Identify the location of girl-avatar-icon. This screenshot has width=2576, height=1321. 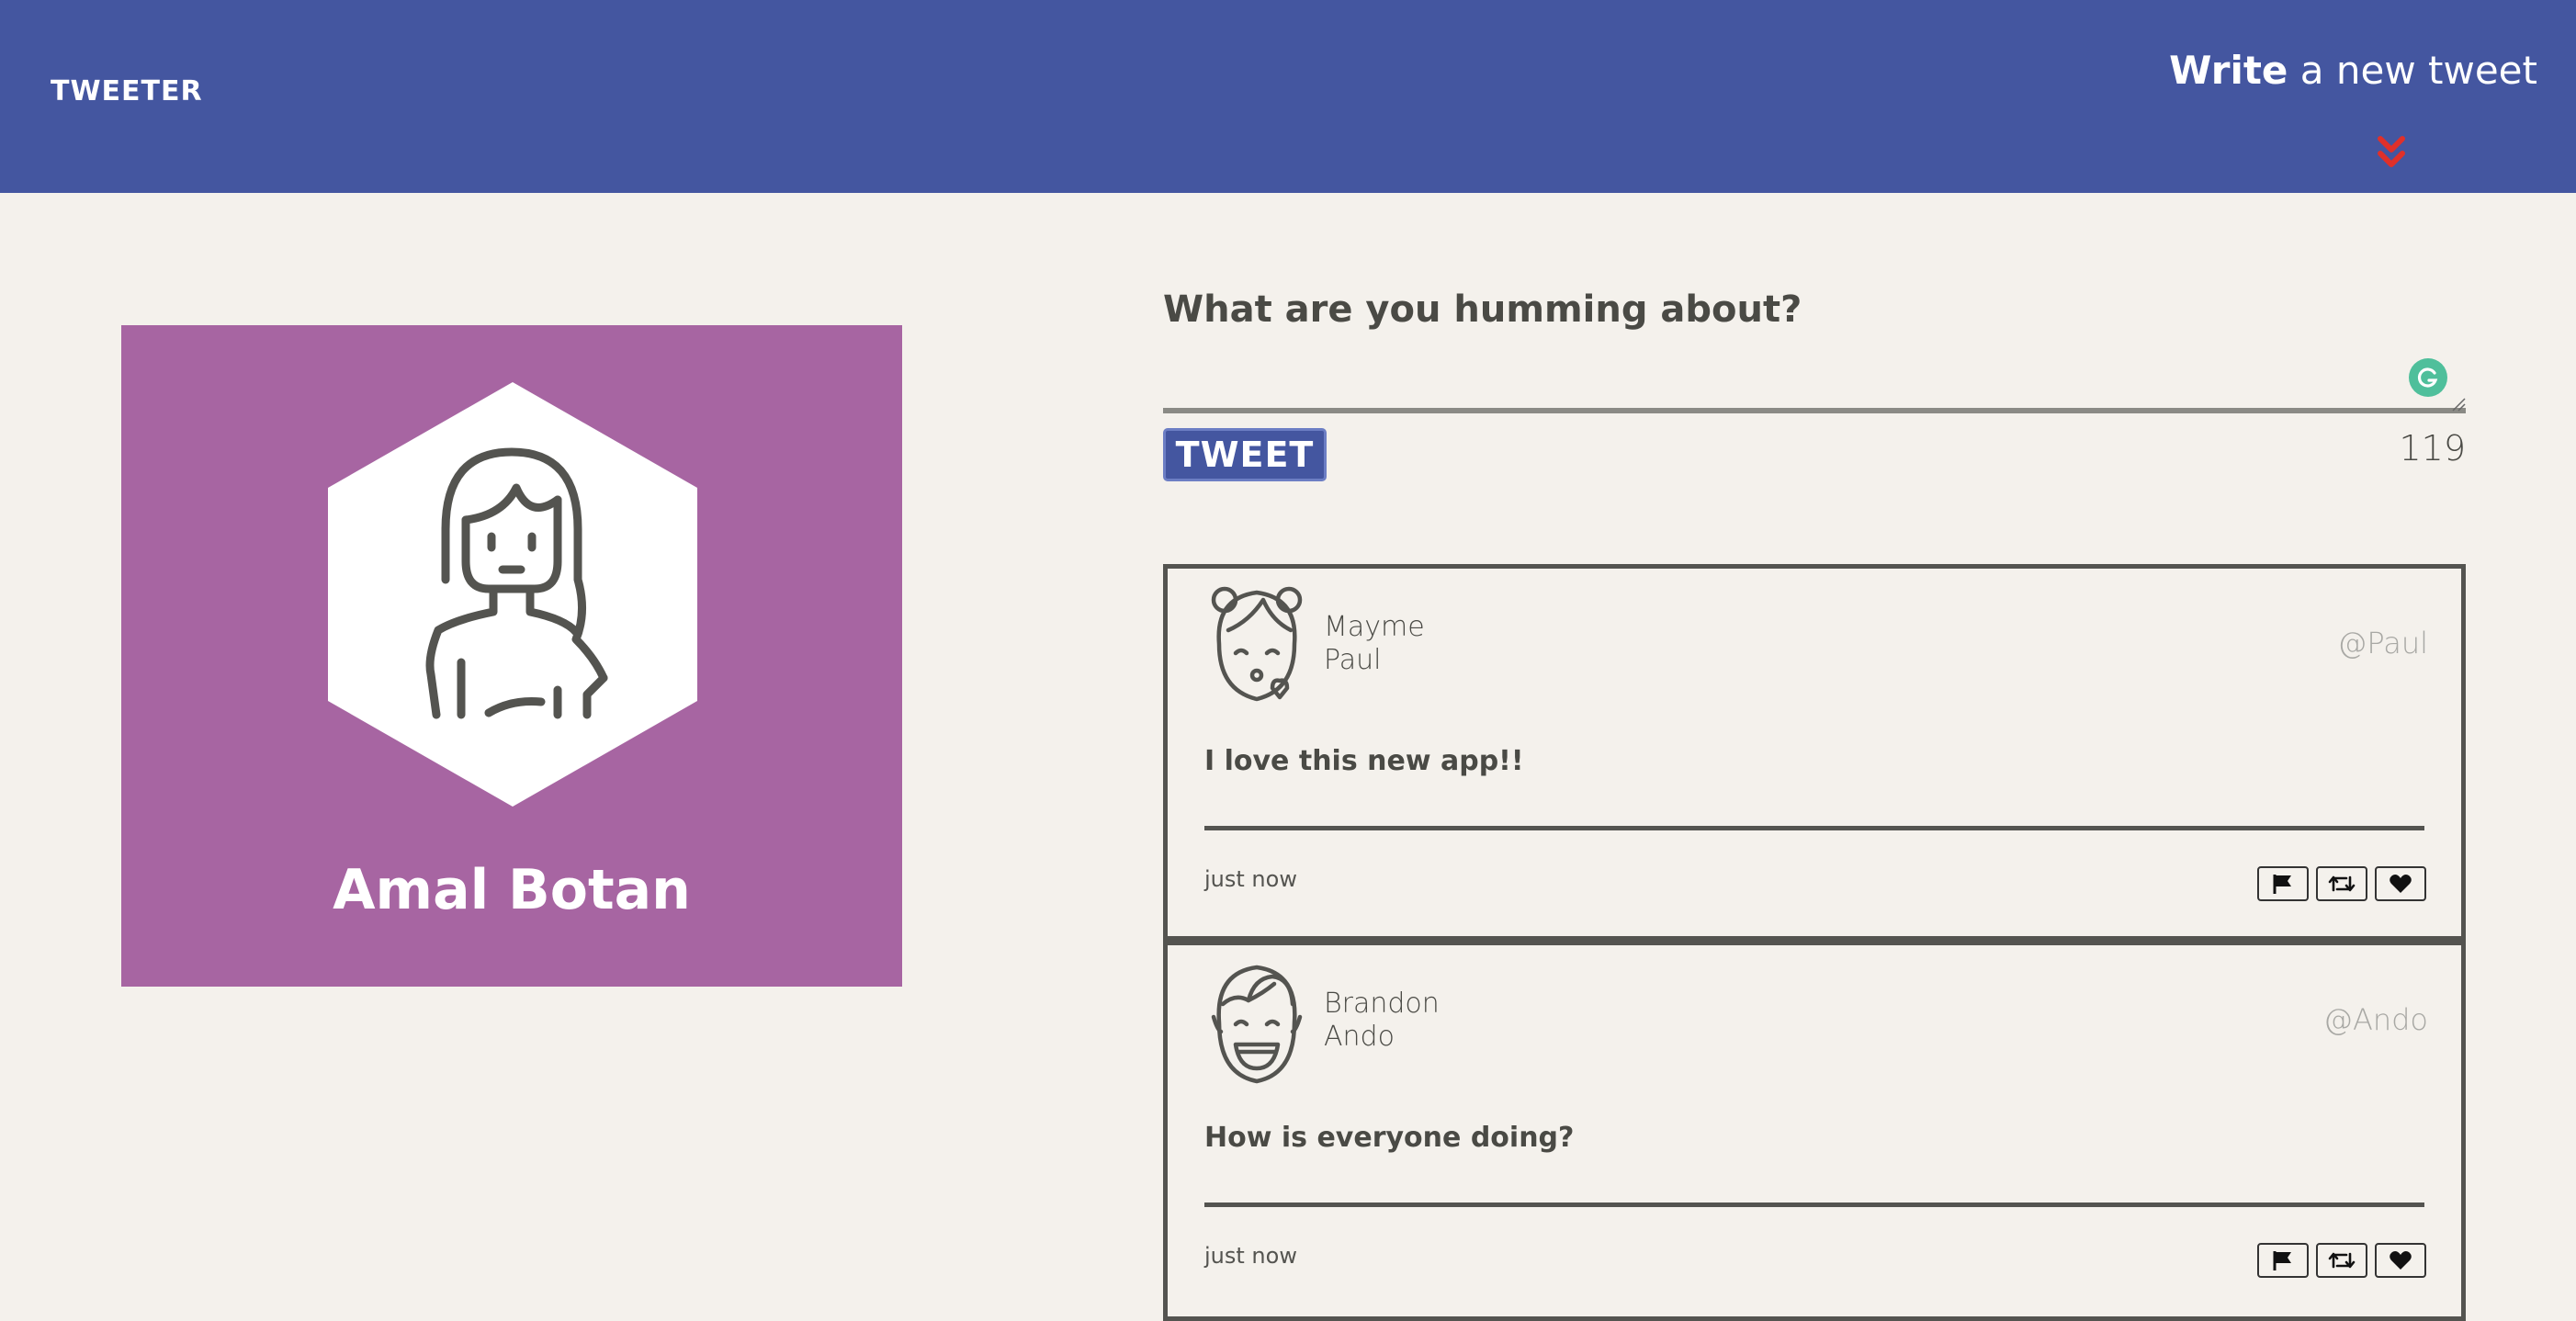
(512, 594).